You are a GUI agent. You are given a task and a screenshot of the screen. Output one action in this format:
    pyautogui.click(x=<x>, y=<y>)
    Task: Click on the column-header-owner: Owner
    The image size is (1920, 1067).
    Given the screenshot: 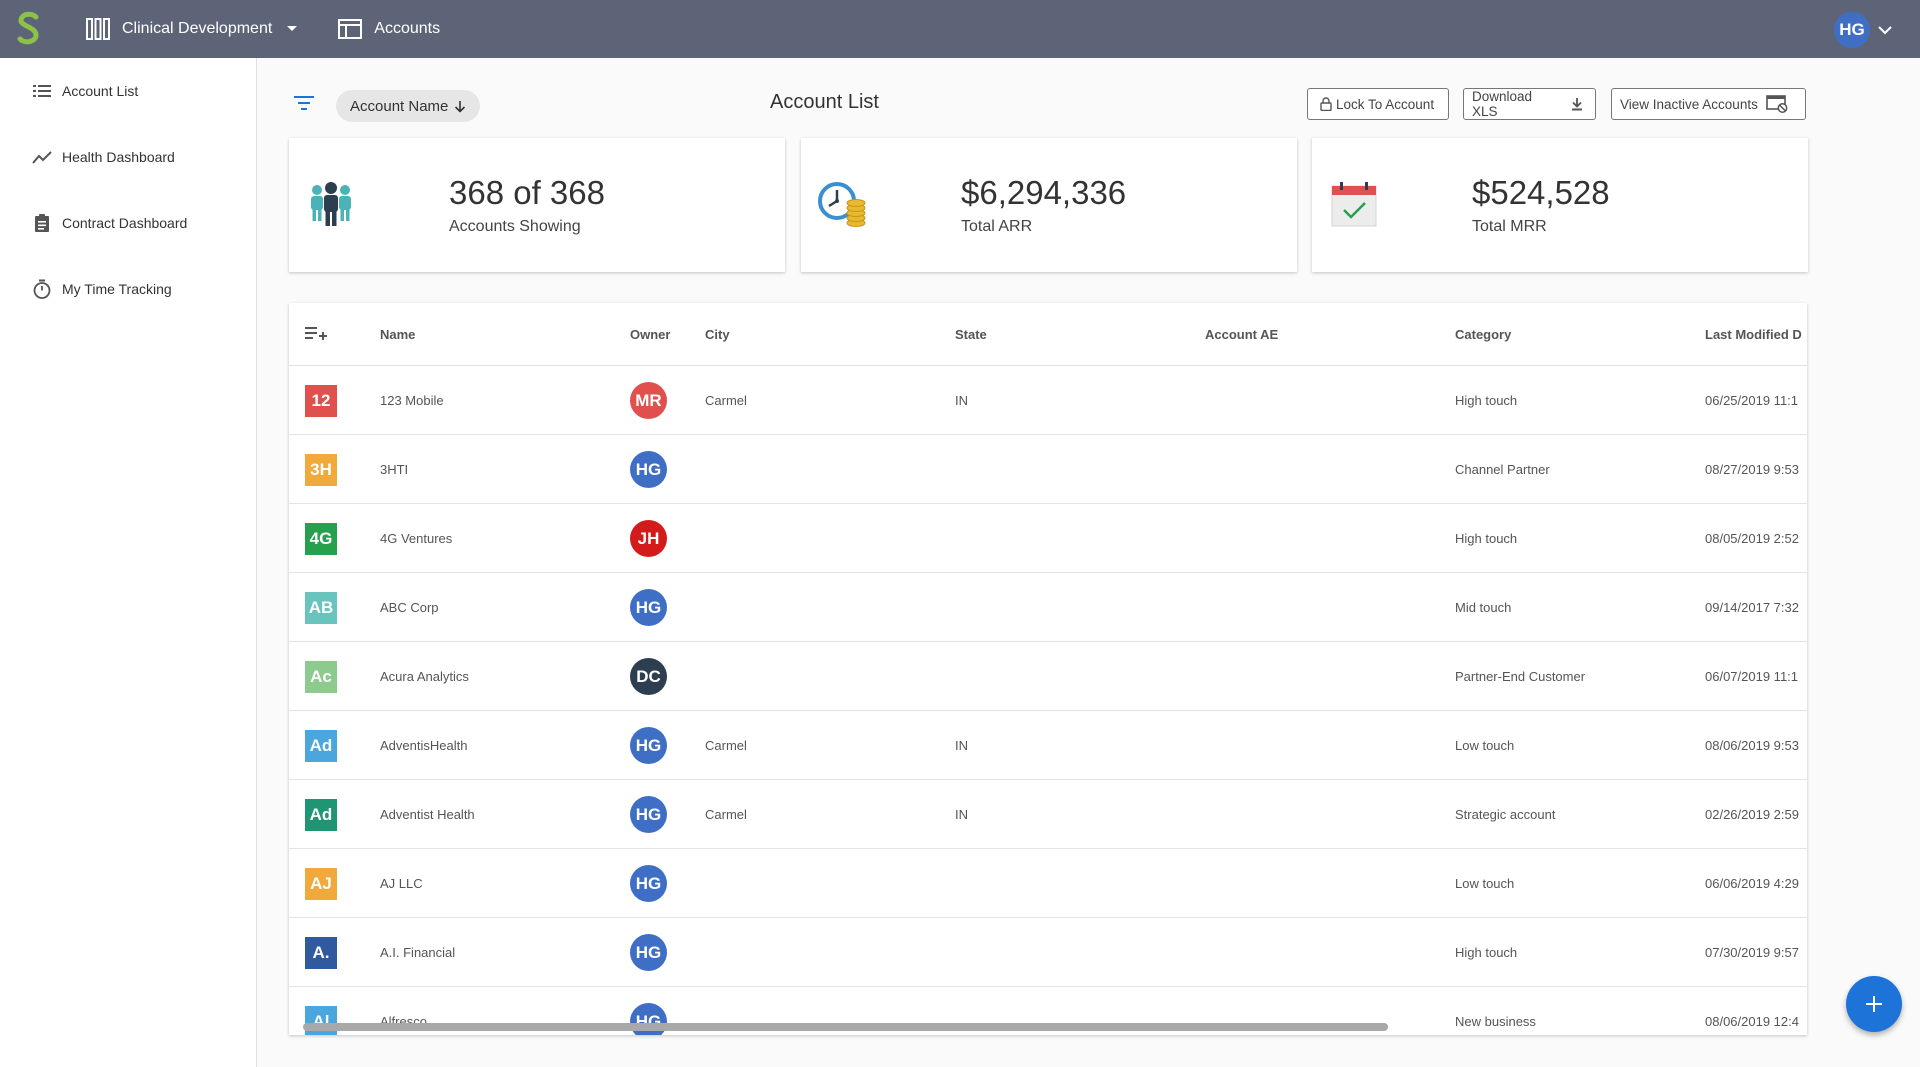 What is the action you would take?
    pyautogui.click(x=650, y=334)
    